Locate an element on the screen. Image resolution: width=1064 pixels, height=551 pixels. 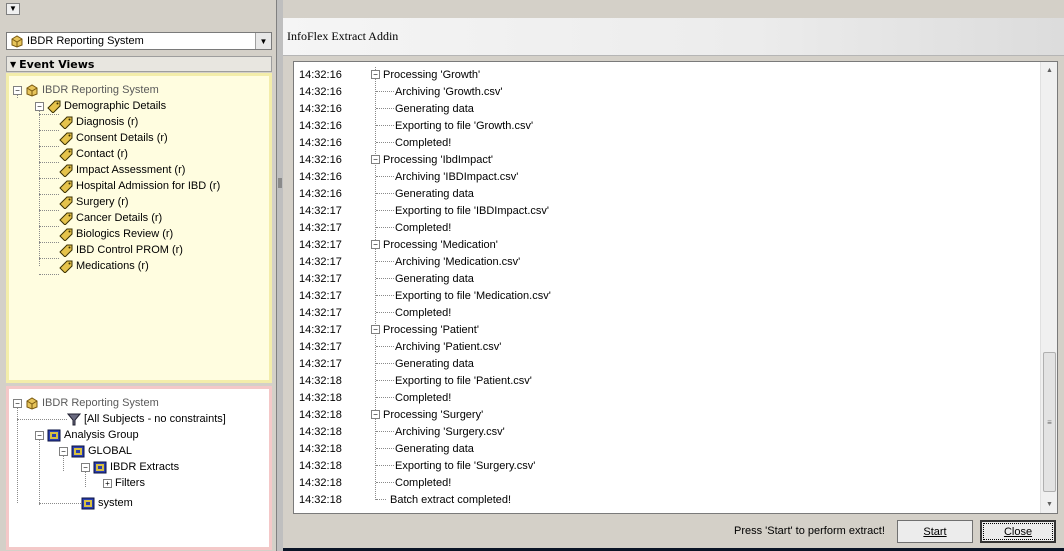
log-process-node: − Processing 'Medication' is located at coordinates (434, 245).